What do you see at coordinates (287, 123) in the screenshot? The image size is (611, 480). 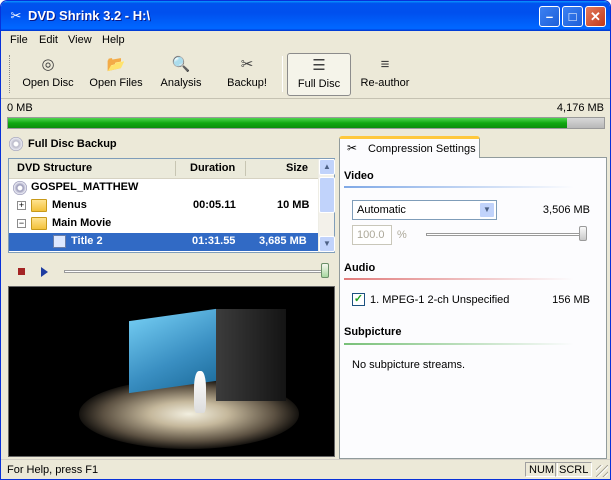 I see `size-progress-fill` at bounding box center [287, 123].